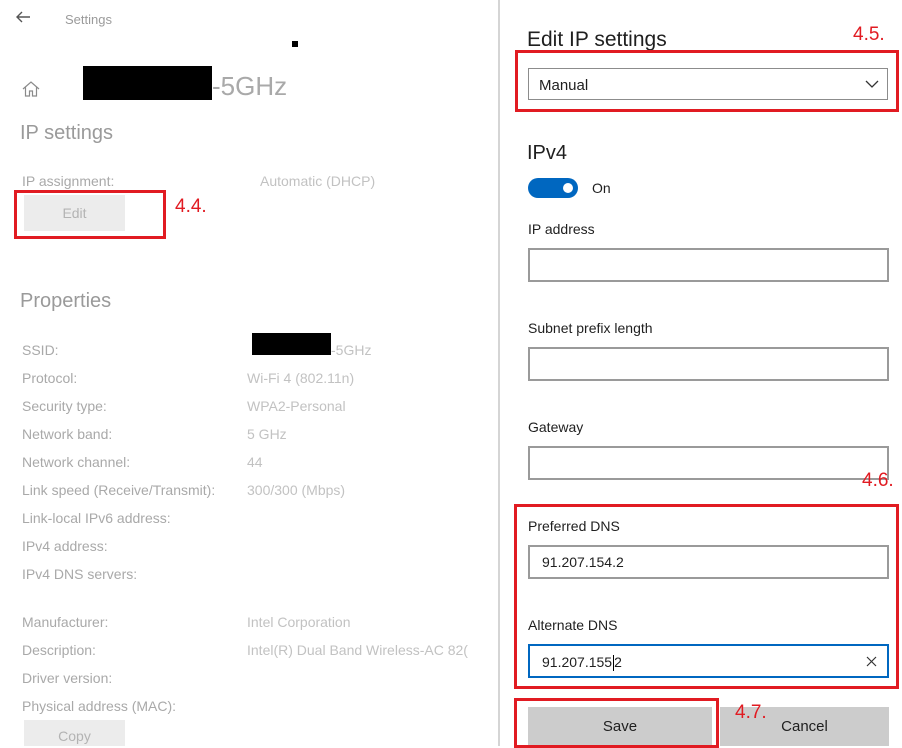 This screenshot has height=748, width=902. Describe the element at coordinates (296, 490) in the screenshot. I see `prop-value: 300/300 (Mbps)` at that location.